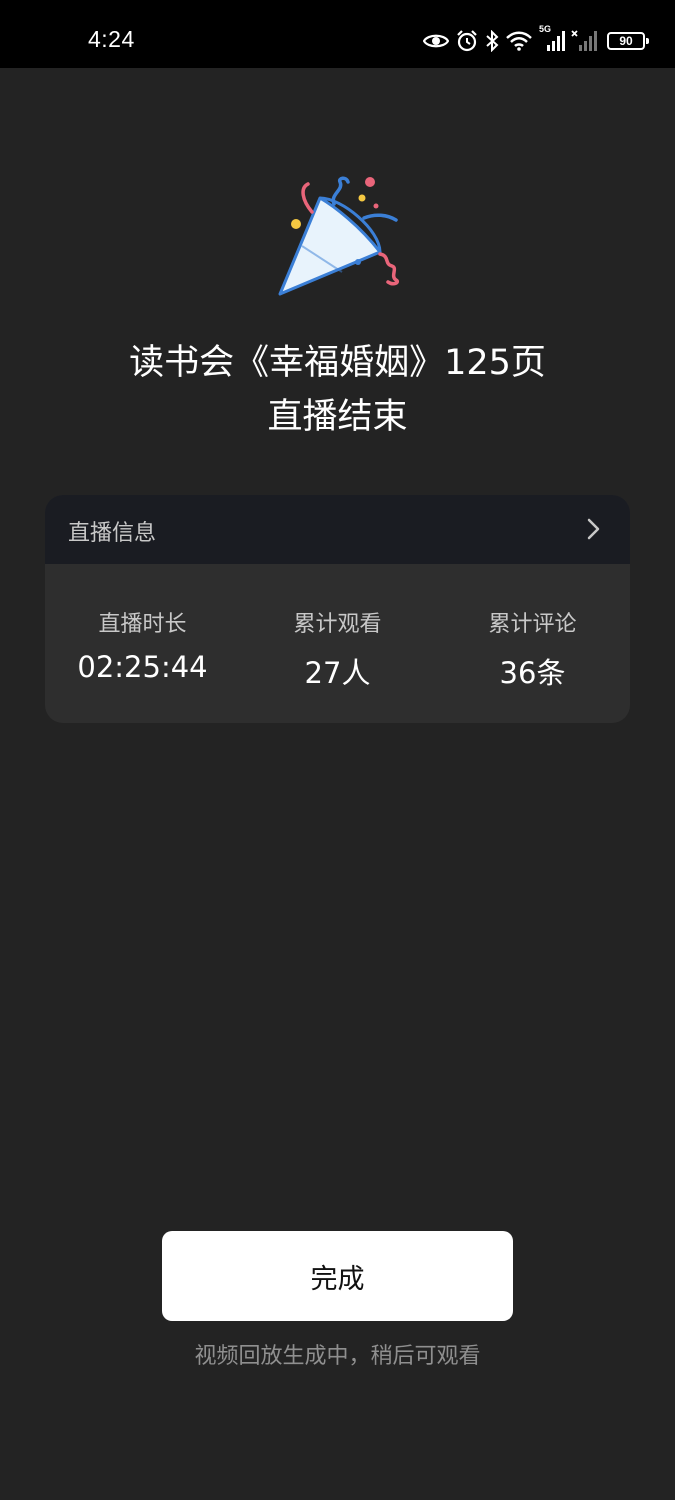 This screenshot has height=1500, width=675. I want to click on battery-icon: 90, so click(628, 41).